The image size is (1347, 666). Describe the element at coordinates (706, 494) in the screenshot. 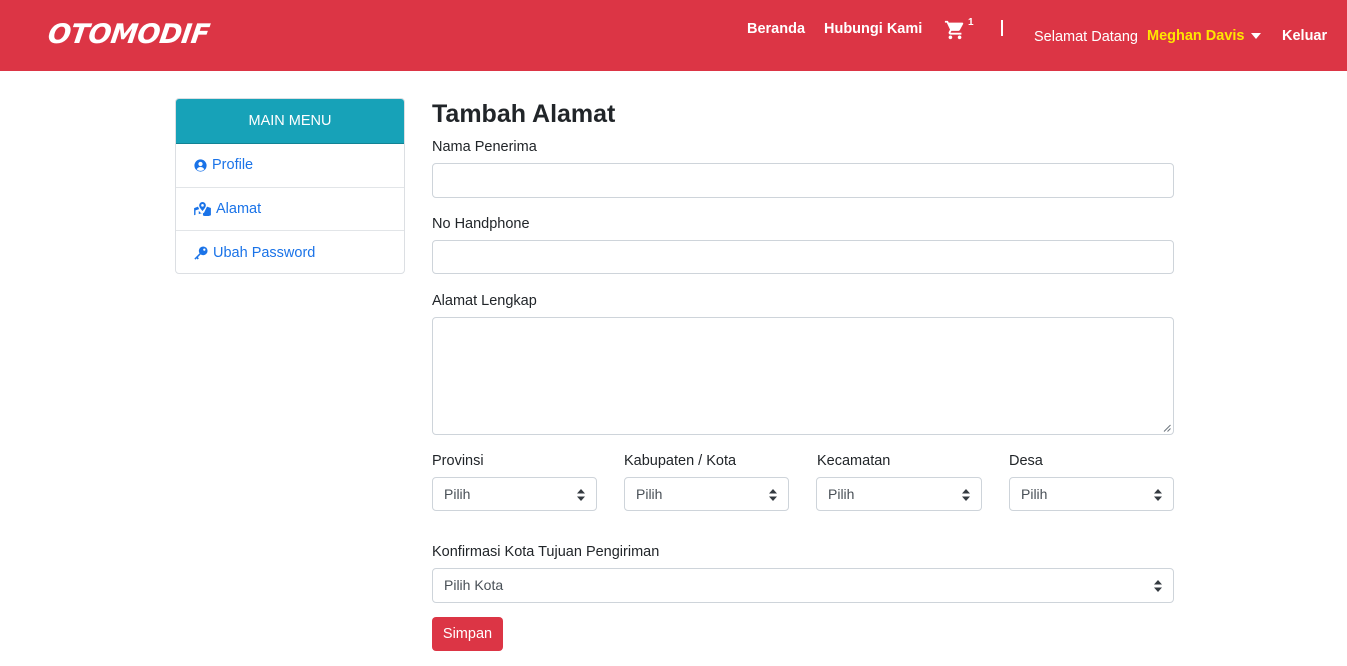

I see `kabupaten-kota-select: Pilih` at that location.